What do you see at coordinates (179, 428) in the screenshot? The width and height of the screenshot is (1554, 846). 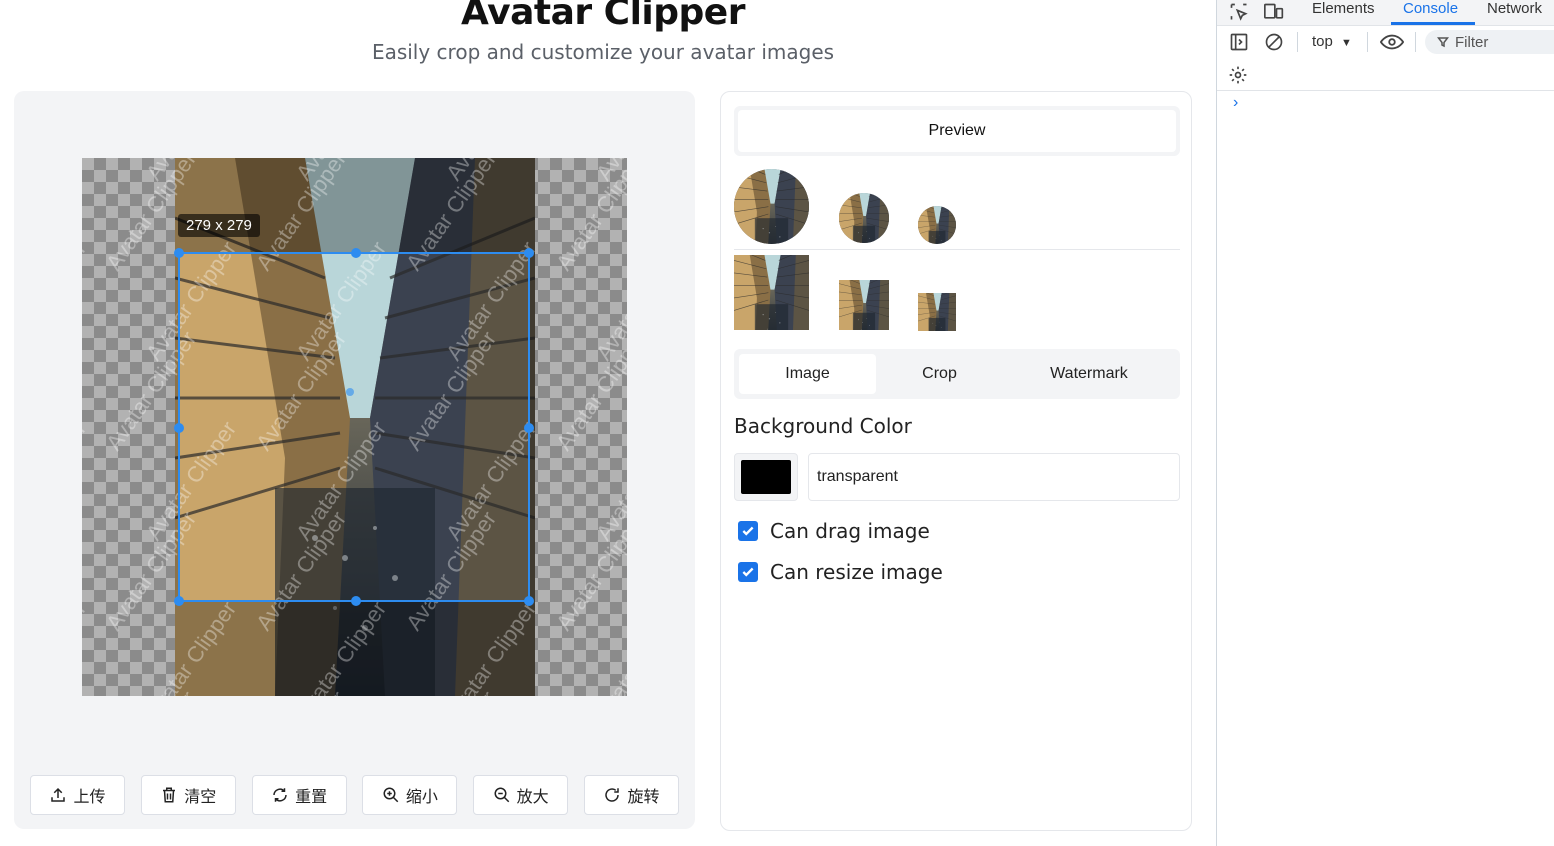 I see `resize-handle-w` at bounding box center [179, 428].